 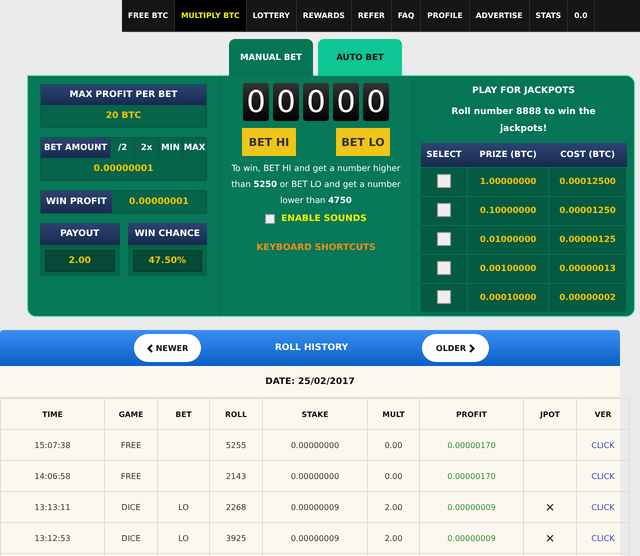 What do you see at coordinates (123, 116) in the screenshot?
I see `value-field: 20 BTC` at bounding box center [123, 116].